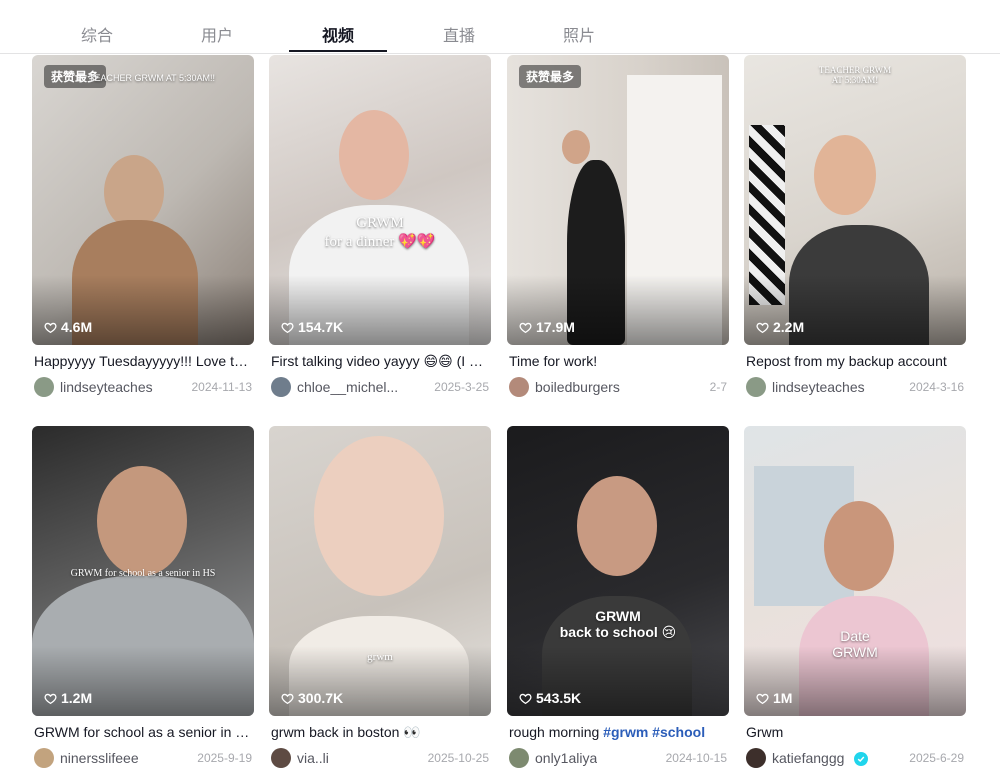 The height and width of the screenshot is (776, 1000). What do you see at coordinates (68, 327) in the screenshot?
I see `like-count: 4.6M` at bounding box center [68, 327].